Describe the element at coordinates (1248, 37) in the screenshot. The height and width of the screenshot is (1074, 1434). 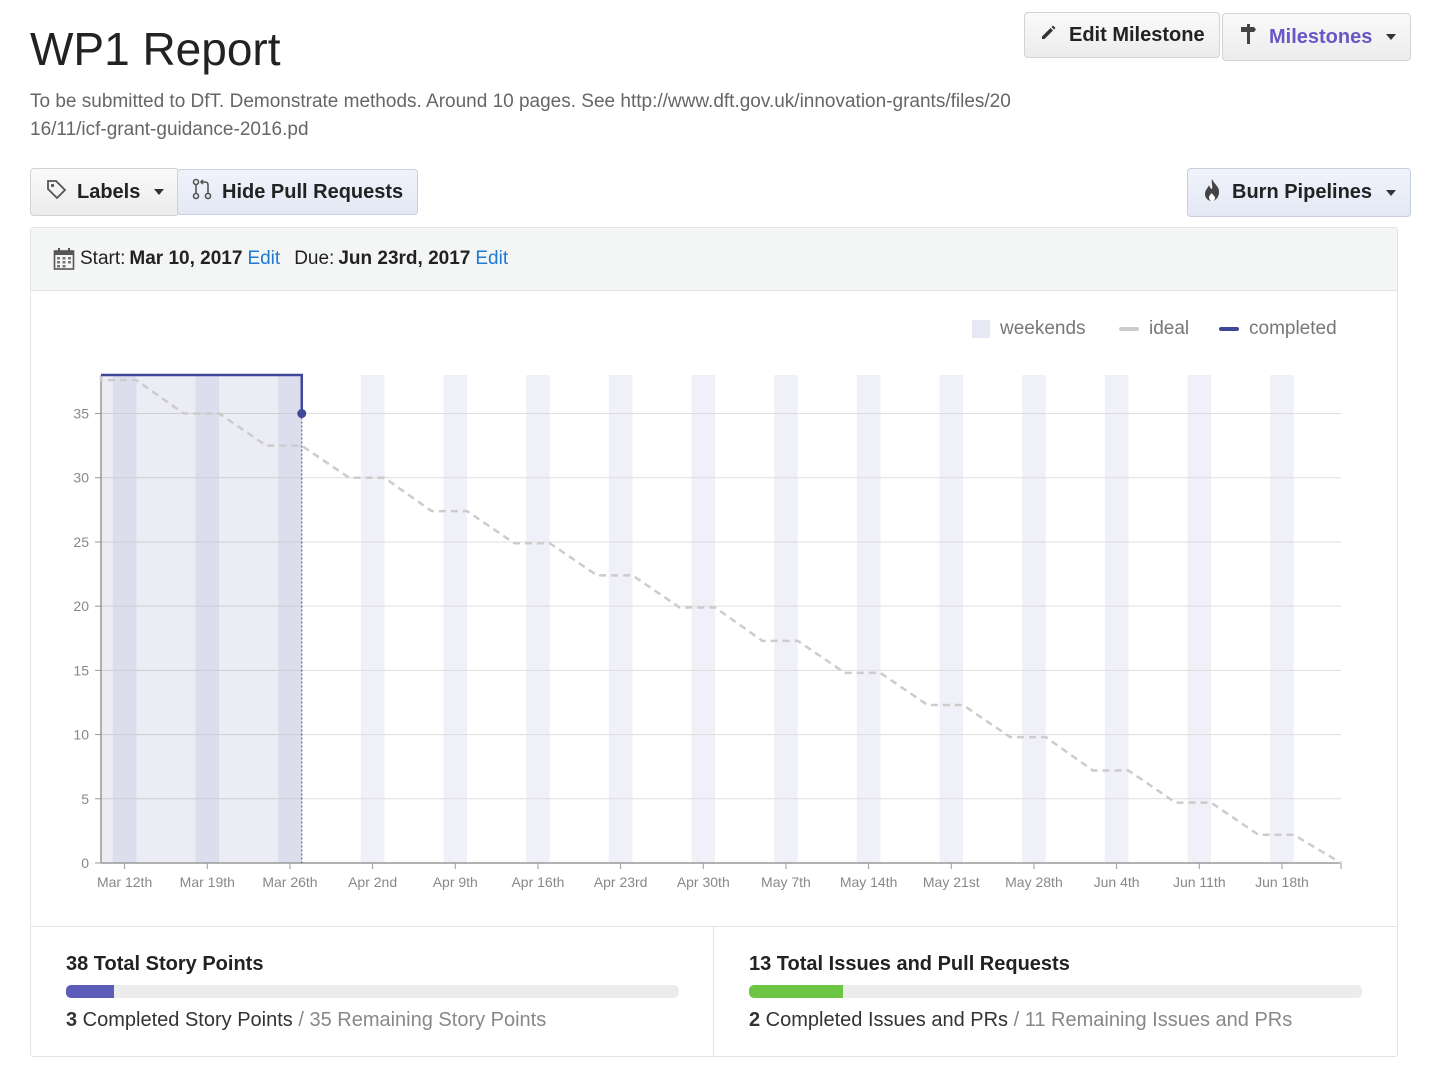
I see `signpost-icon` at that location.